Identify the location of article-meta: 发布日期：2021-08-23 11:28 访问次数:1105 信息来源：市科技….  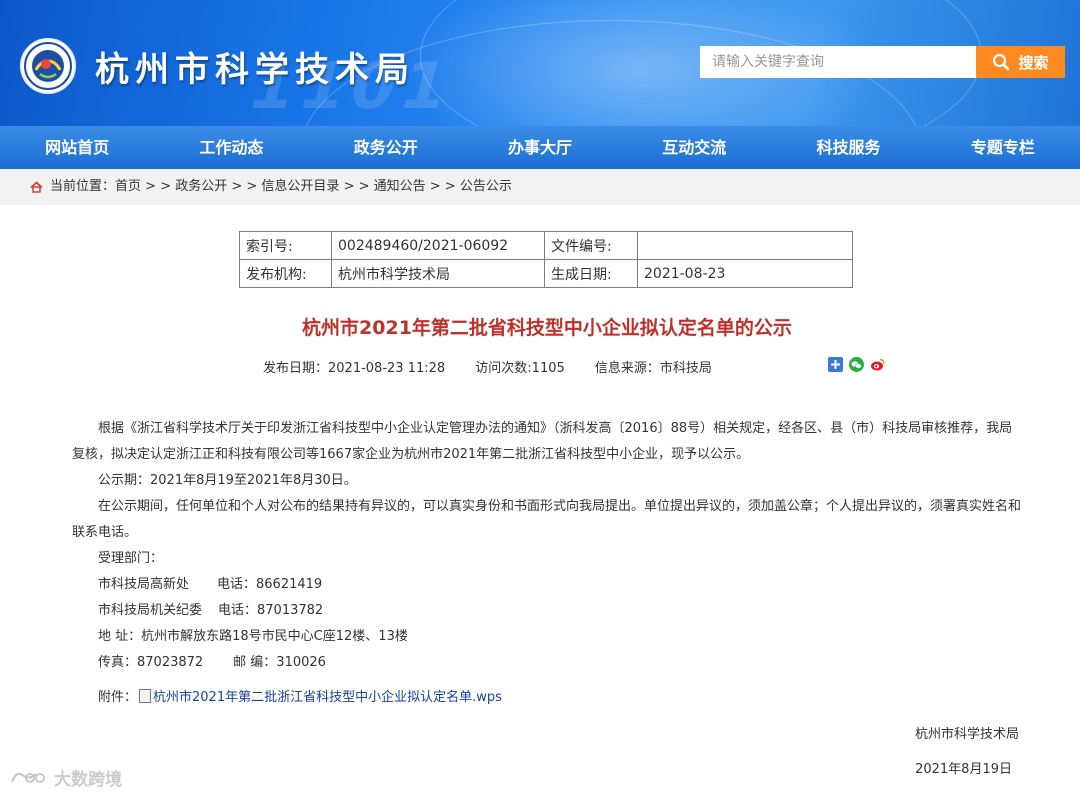
(500, 366).